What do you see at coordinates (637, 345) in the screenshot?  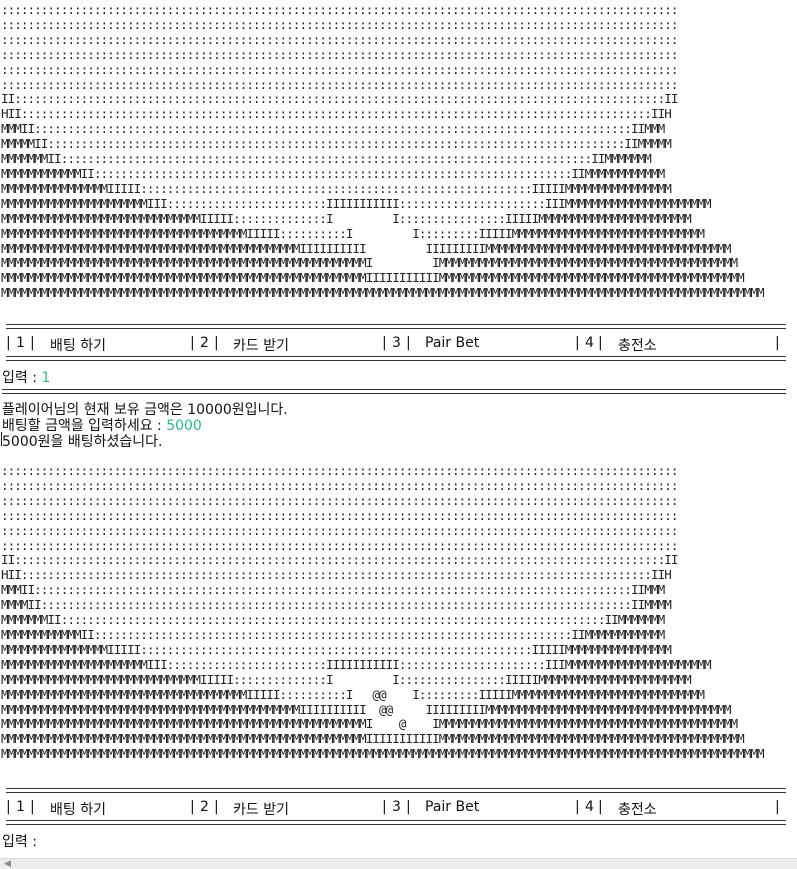 I see `menu-item-4-label: 충전소` at bounding box center [637, 345].